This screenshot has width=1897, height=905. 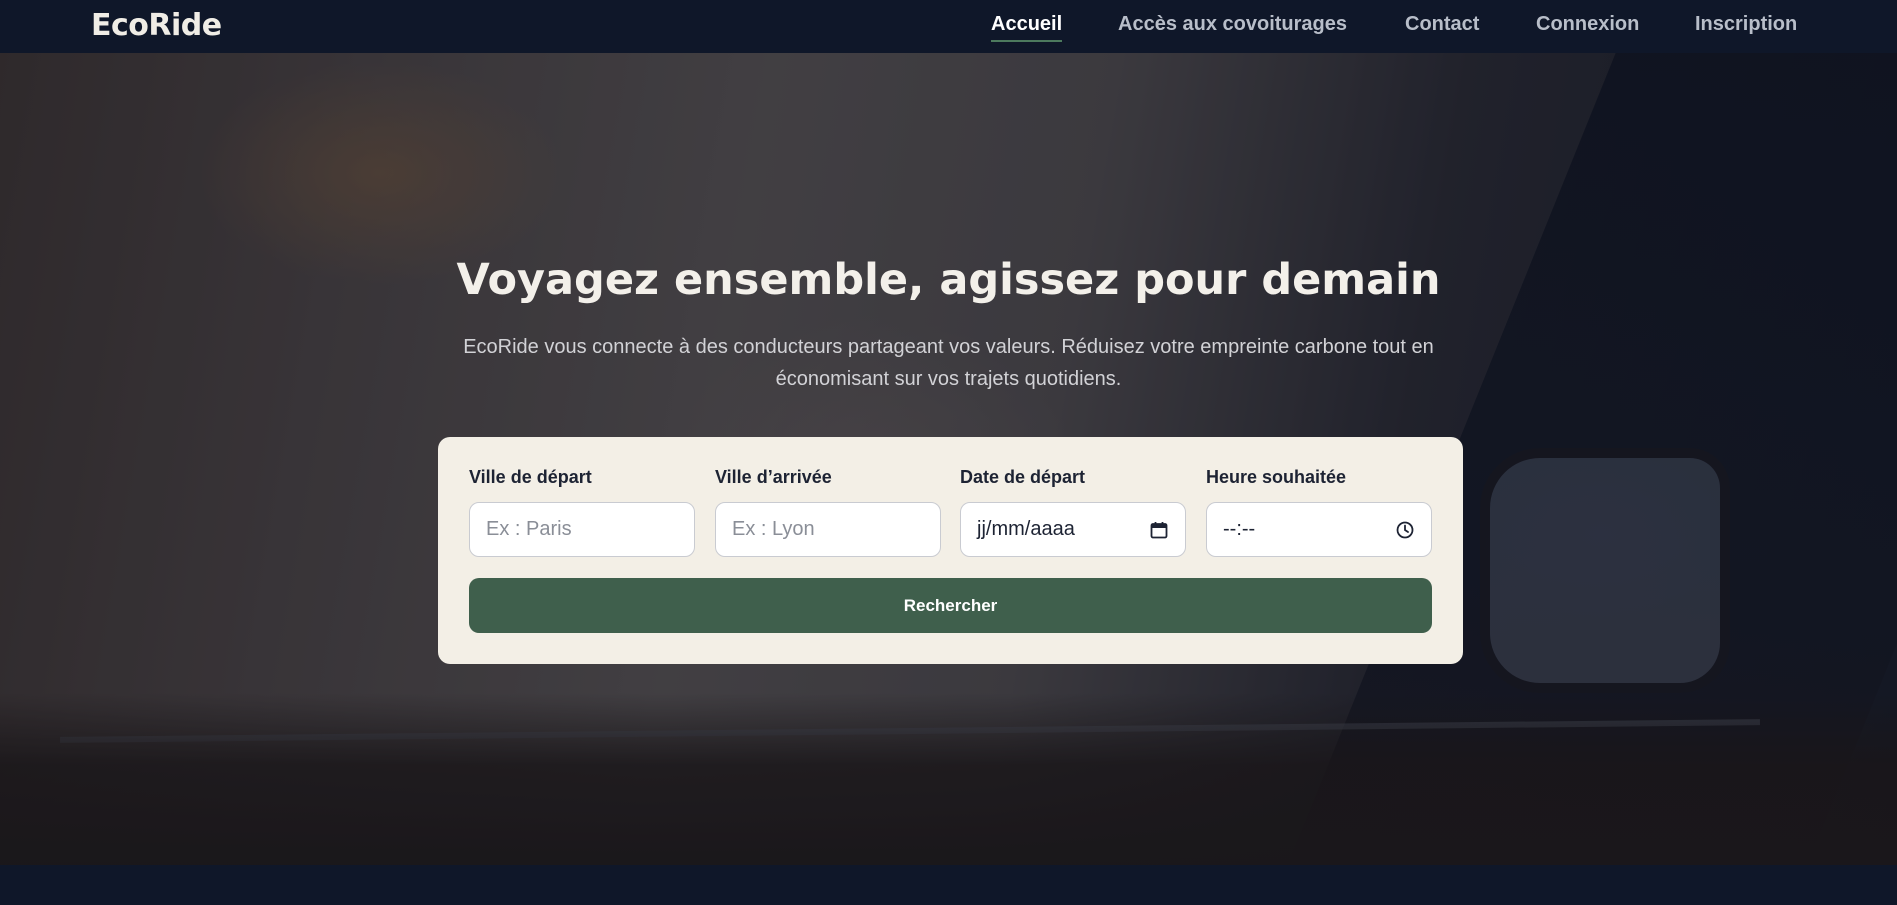 What do you see at coordinates (1027, 27) in the screenshot?
I see `nav-item-accueil: Accueil` at bounding box center [1027, 27].